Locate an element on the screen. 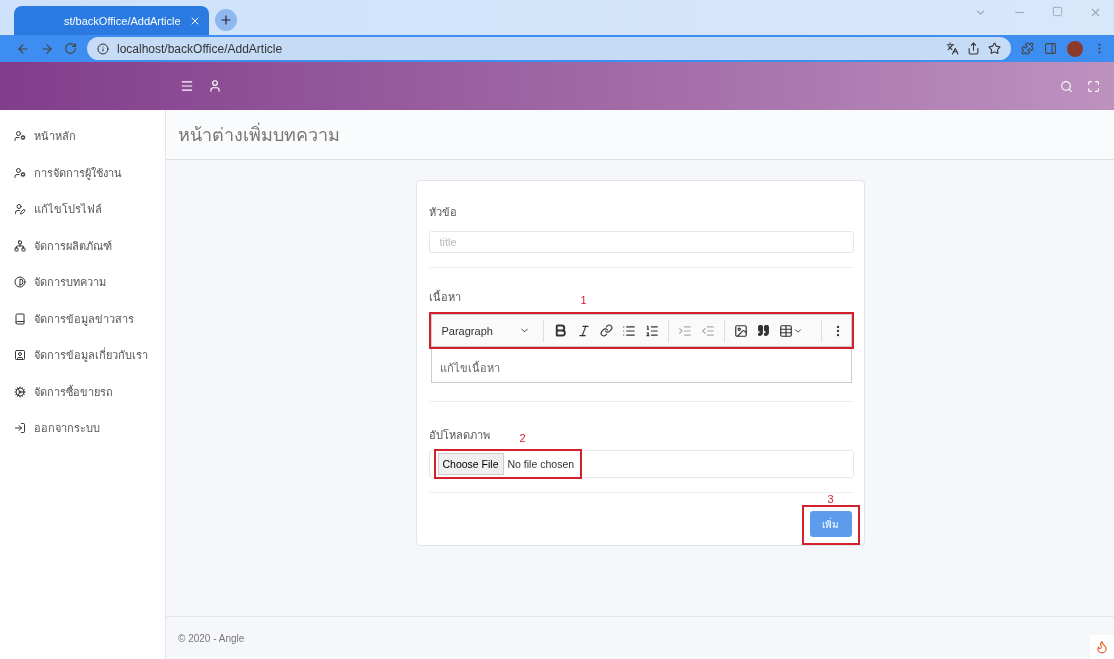 The image size is (1114, 659). choose-file-button: Choose File is located at coordinates (470, 464).